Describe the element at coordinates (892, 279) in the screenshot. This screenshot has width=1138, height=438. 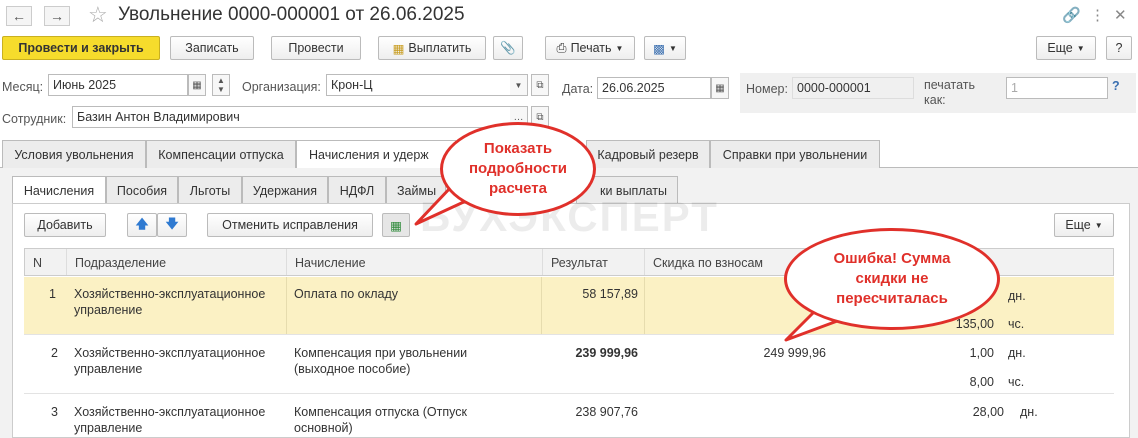
I see `callout-error: Ошибка! Сумма скидки не пересчиталась` at that location.